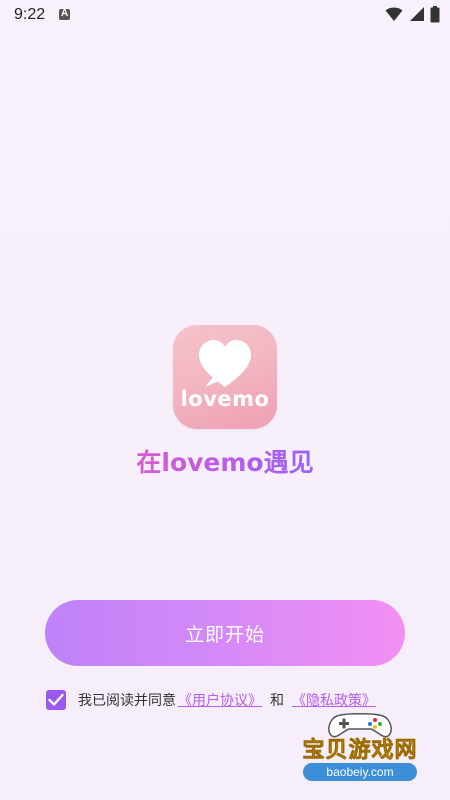  I want to click on agreement-and: 和, so click(277, 701).